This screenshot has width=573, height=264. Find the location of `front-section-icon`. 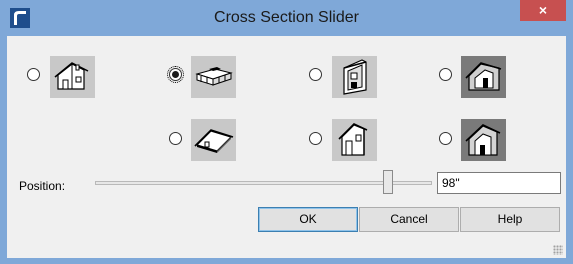

front-section-icon is located at coordinates (354, 77).